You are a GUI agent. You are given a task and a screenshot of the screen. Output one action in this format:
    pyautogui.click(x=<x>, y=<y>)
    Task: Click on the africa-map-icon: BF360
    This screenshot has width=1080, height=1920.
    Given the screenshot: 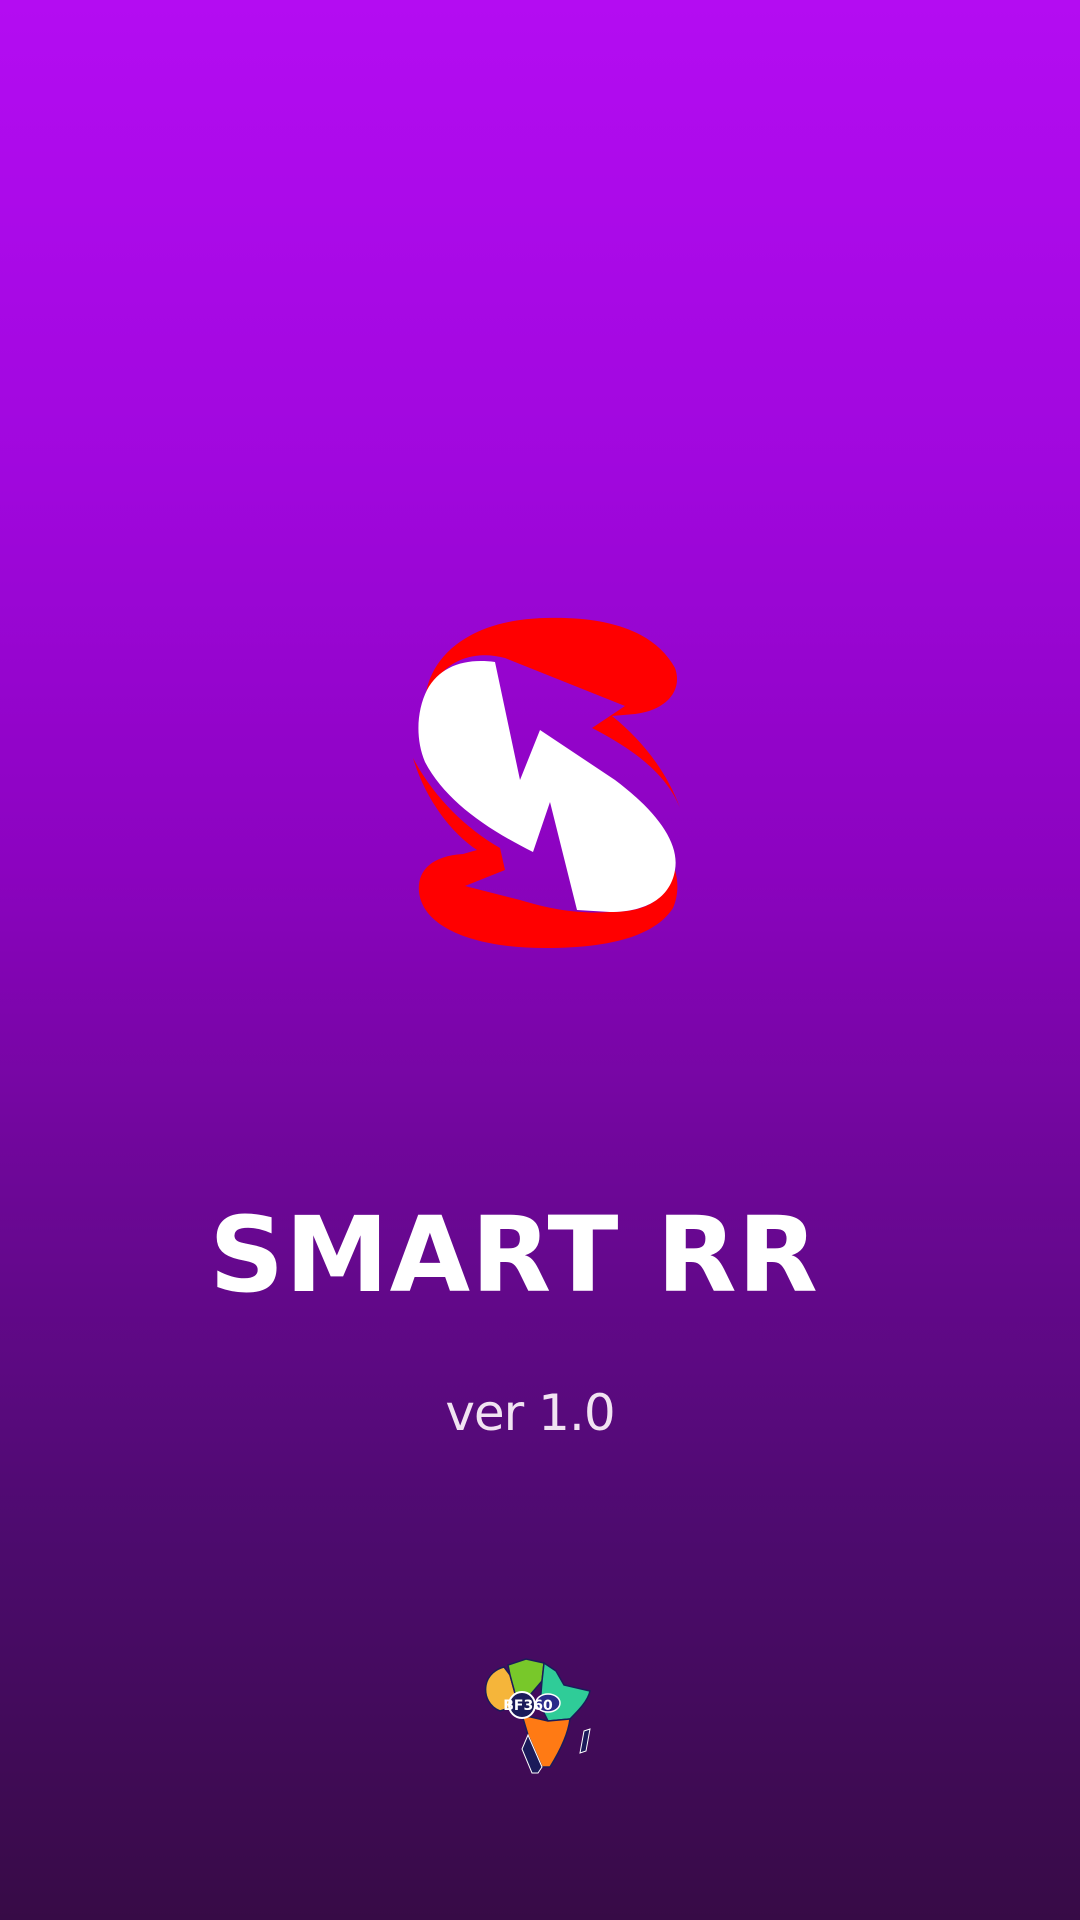 What is the action you would take?
    pyautogui.click(x=537, y=1716)
    